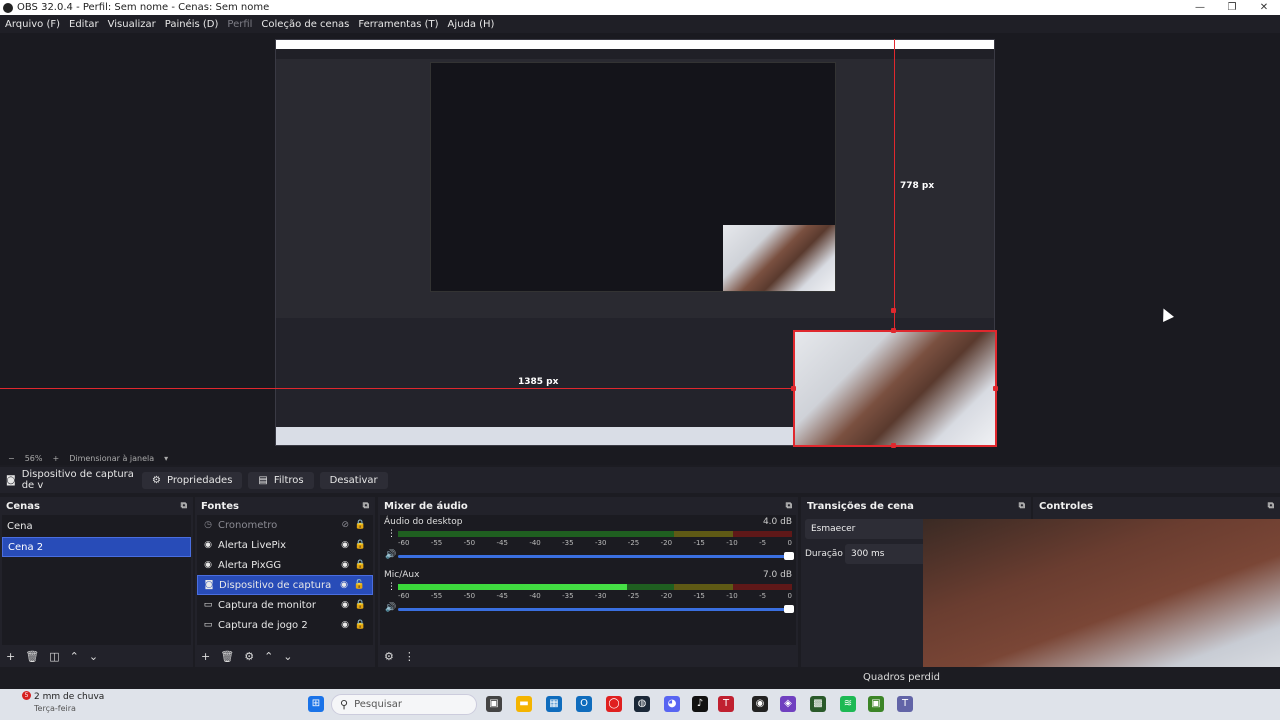  What do you see at coordinates (893, 445) in the screenshot?
I see `resize-handle-bottom` at bounding box center [893, 445].